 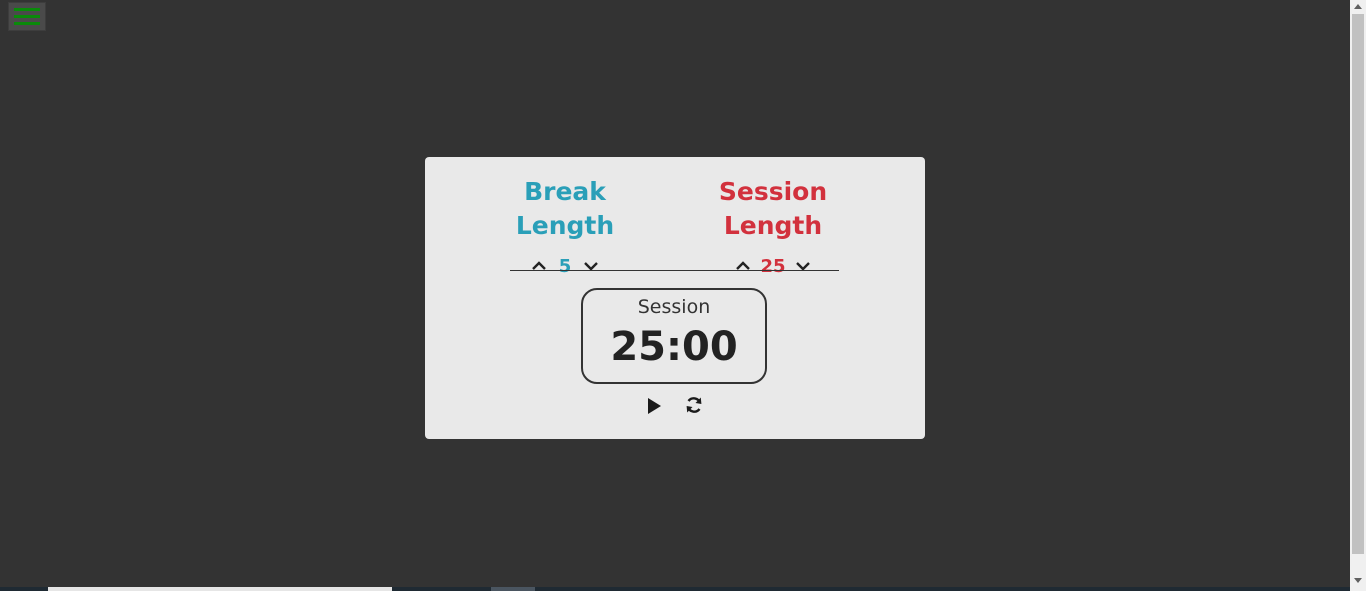 I want to click on refresh-icon, so click(x=694, y=405).